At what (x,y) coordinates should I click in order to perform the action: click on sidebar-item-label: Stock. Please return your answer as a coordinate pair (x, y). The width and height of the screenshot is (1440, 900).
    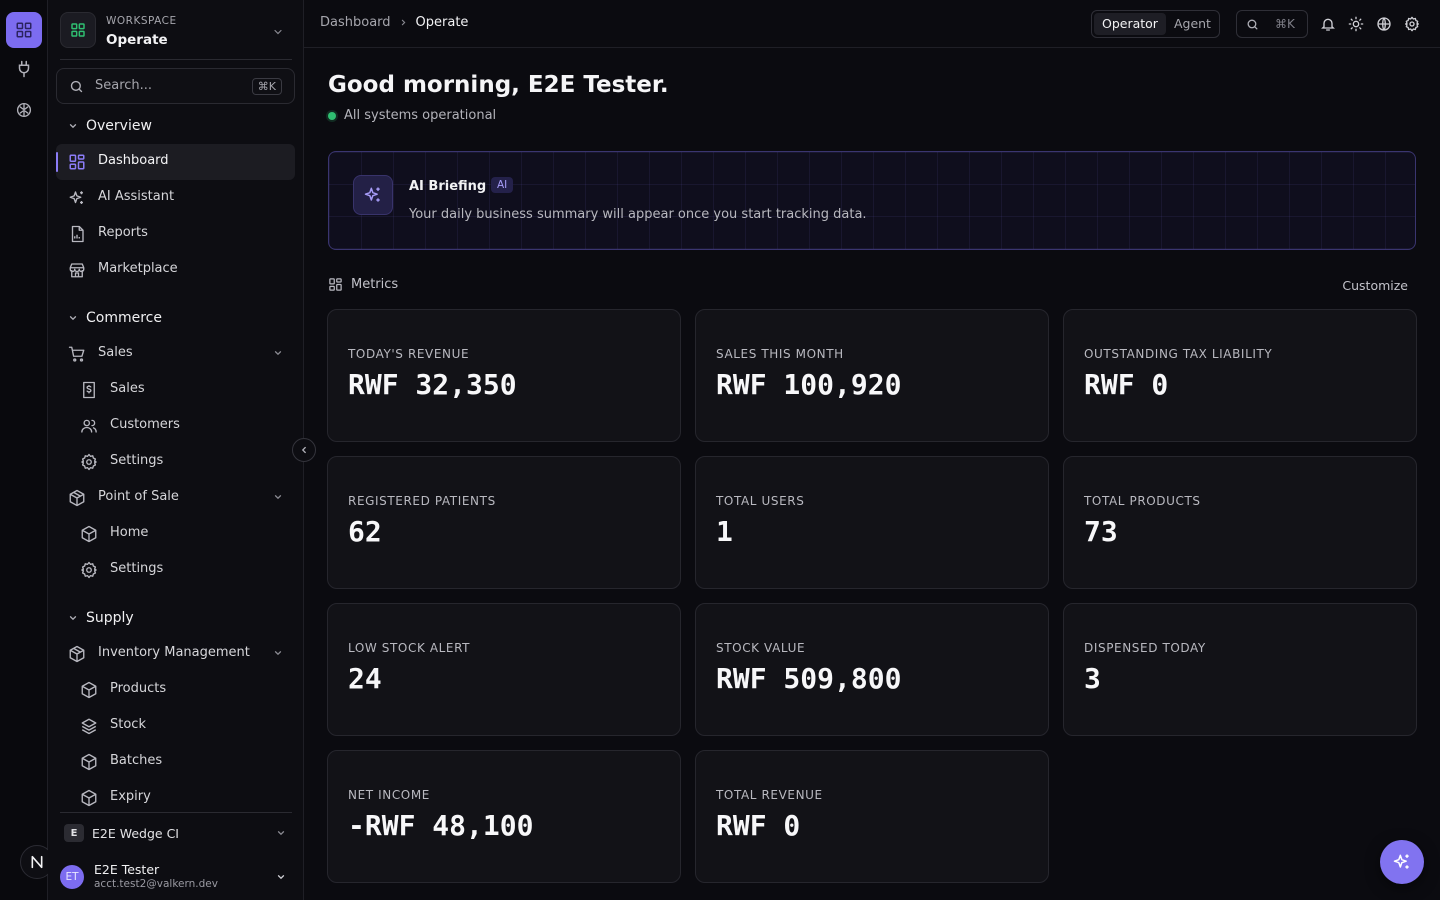
    Looking at the image, I should click on (128, 724).